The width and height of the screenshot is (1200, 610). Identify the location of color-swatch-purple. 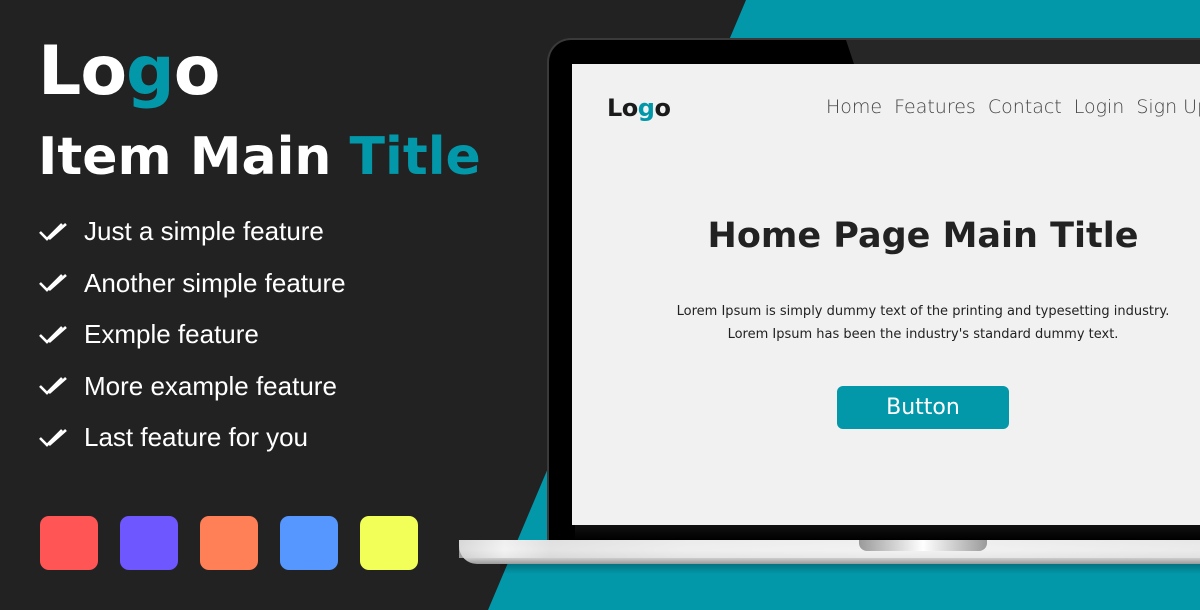
(149, 543).